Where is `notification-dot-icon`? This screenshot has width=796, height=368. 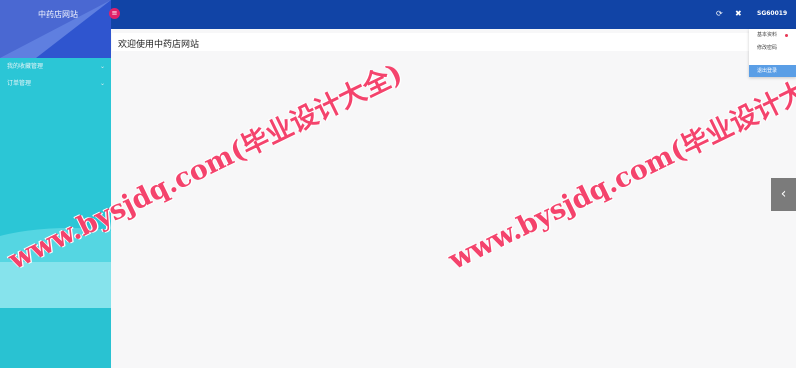
notification-dot-icon is located at coordinates (786, 35).